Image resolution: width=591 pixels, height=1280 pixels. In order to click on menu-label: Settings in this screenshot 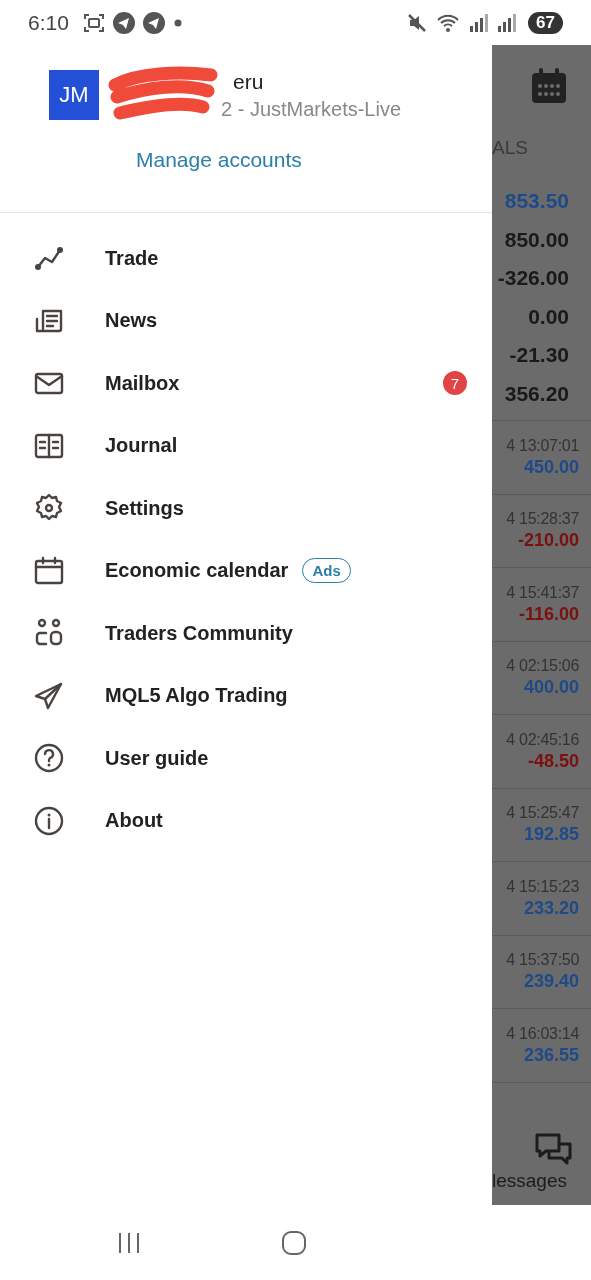, I will do `click(144, 508)`.